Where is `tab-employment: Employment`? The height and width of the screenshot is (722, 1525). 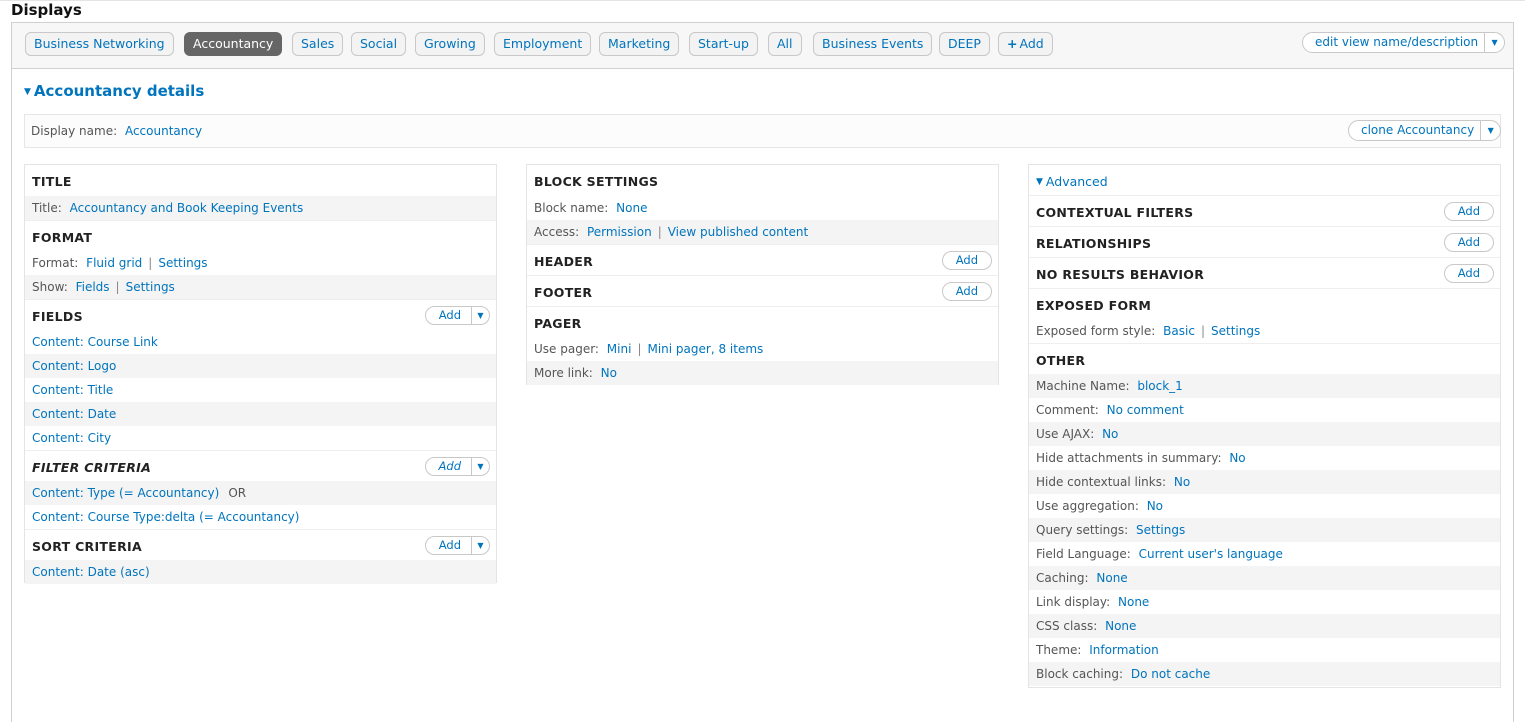 tab-employment: Employment is located at coordinates (543, 44).